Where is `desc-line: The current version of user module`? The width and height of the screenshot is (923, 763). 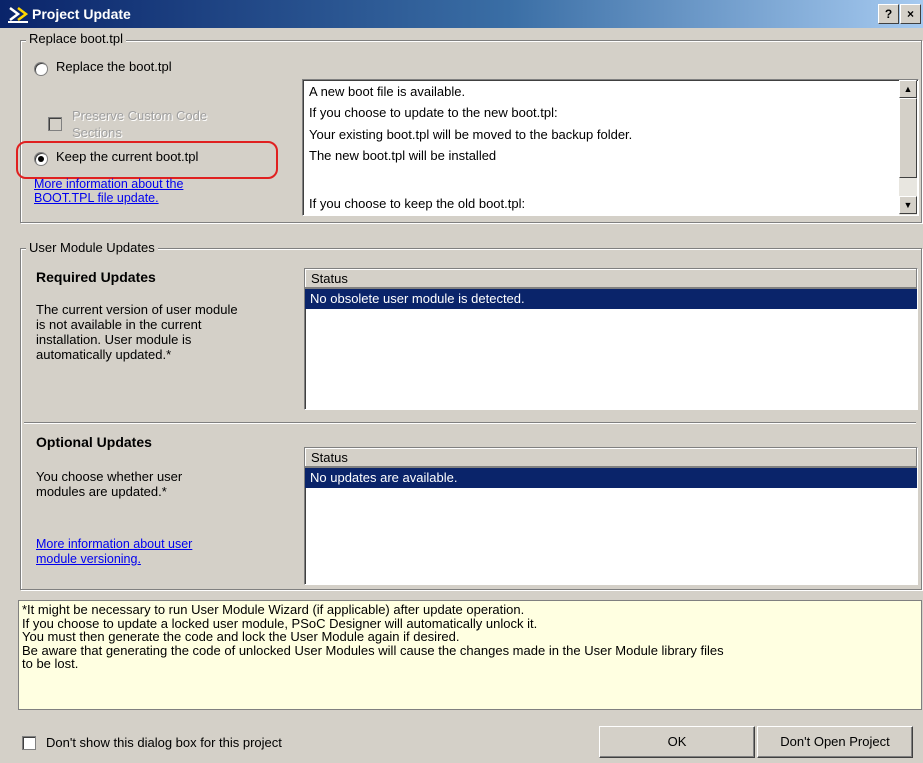
desc-line: The current version of user module is located at coordinates (137, 309).